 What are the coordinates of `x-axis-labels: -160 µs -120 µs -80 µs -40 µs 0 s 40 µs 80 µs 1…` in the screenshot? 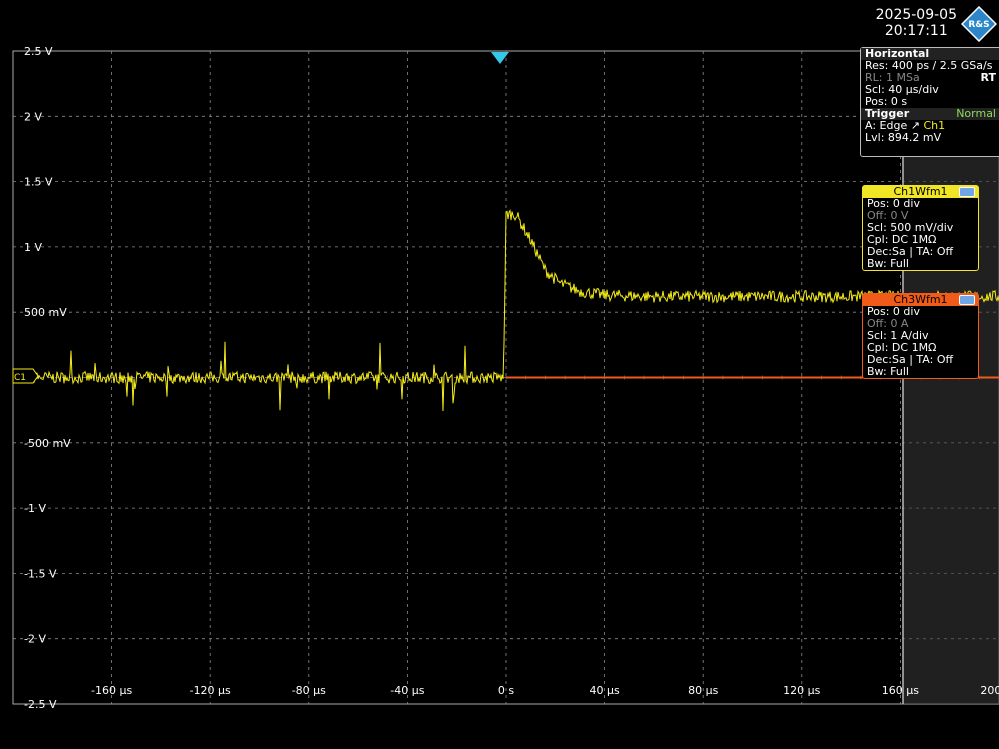 It's located at (545, 690).